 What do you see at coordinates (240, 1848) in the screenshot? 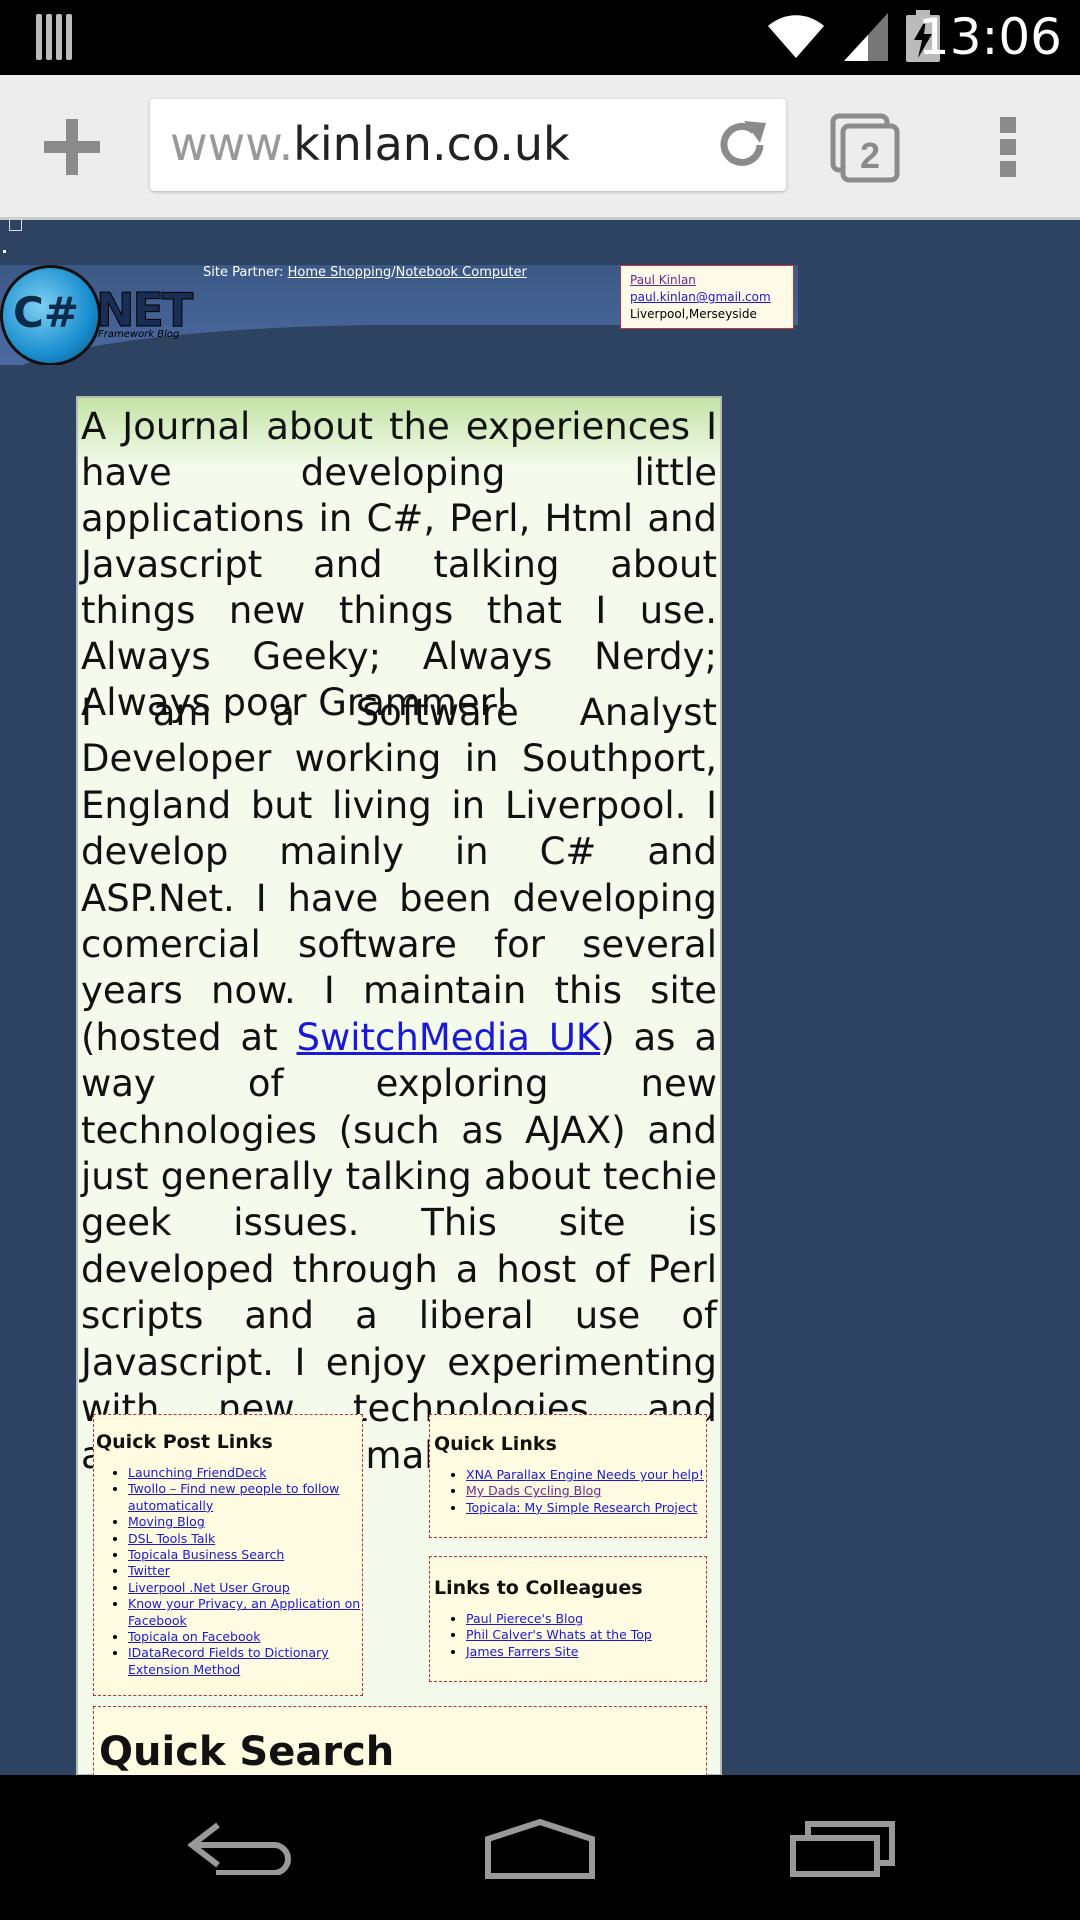
I see `back-icon` at bounding box center [240, 1848].